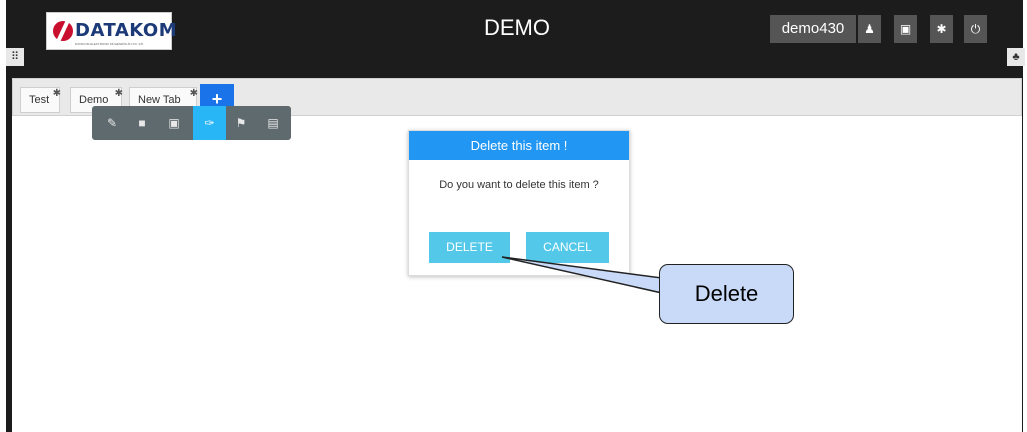  I want to click on cancel-button: CANCEL, so click(567, 247).